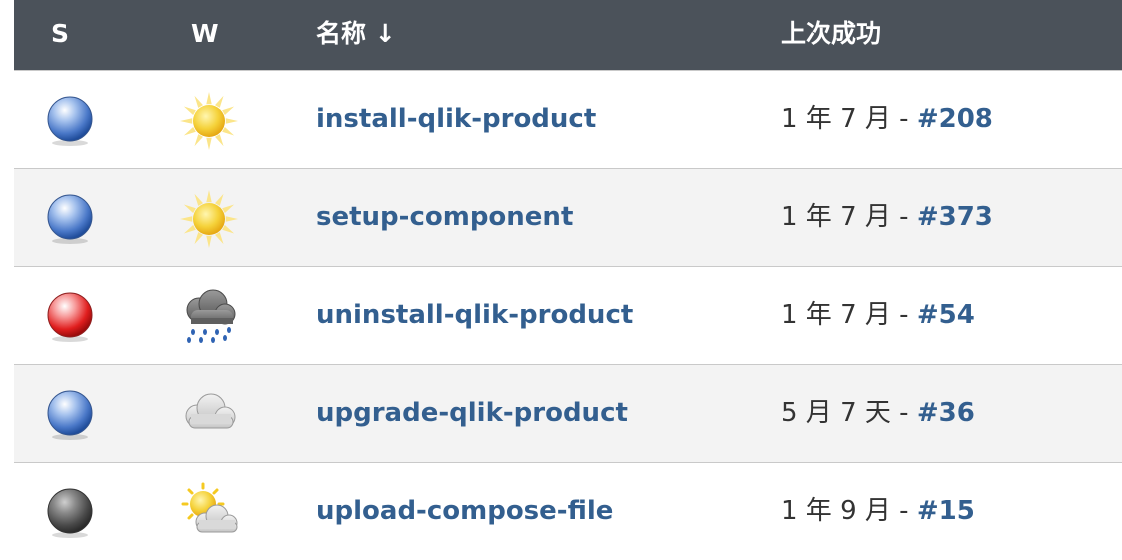  Describe the element at coordinates (836, 413) in the screenshot. I see `last-success-time: 5 月 7 天` at that location.